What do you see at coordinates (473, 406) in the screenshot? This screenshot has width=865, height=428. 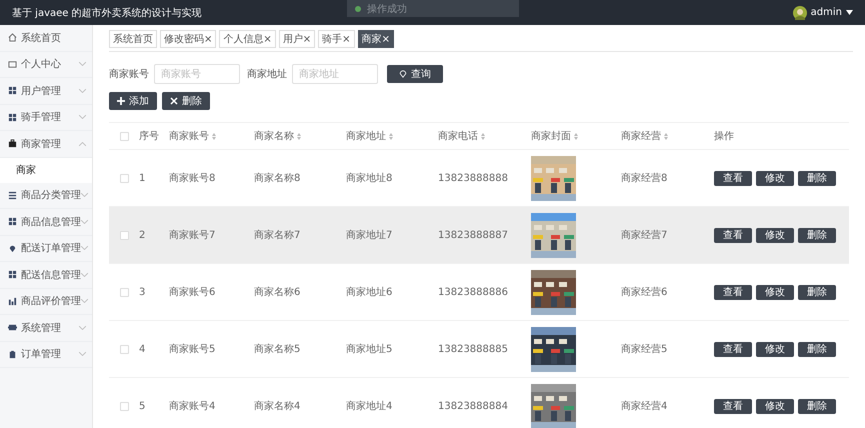 I see `table-cell: 13823888884` at bounding box center [473, 406].